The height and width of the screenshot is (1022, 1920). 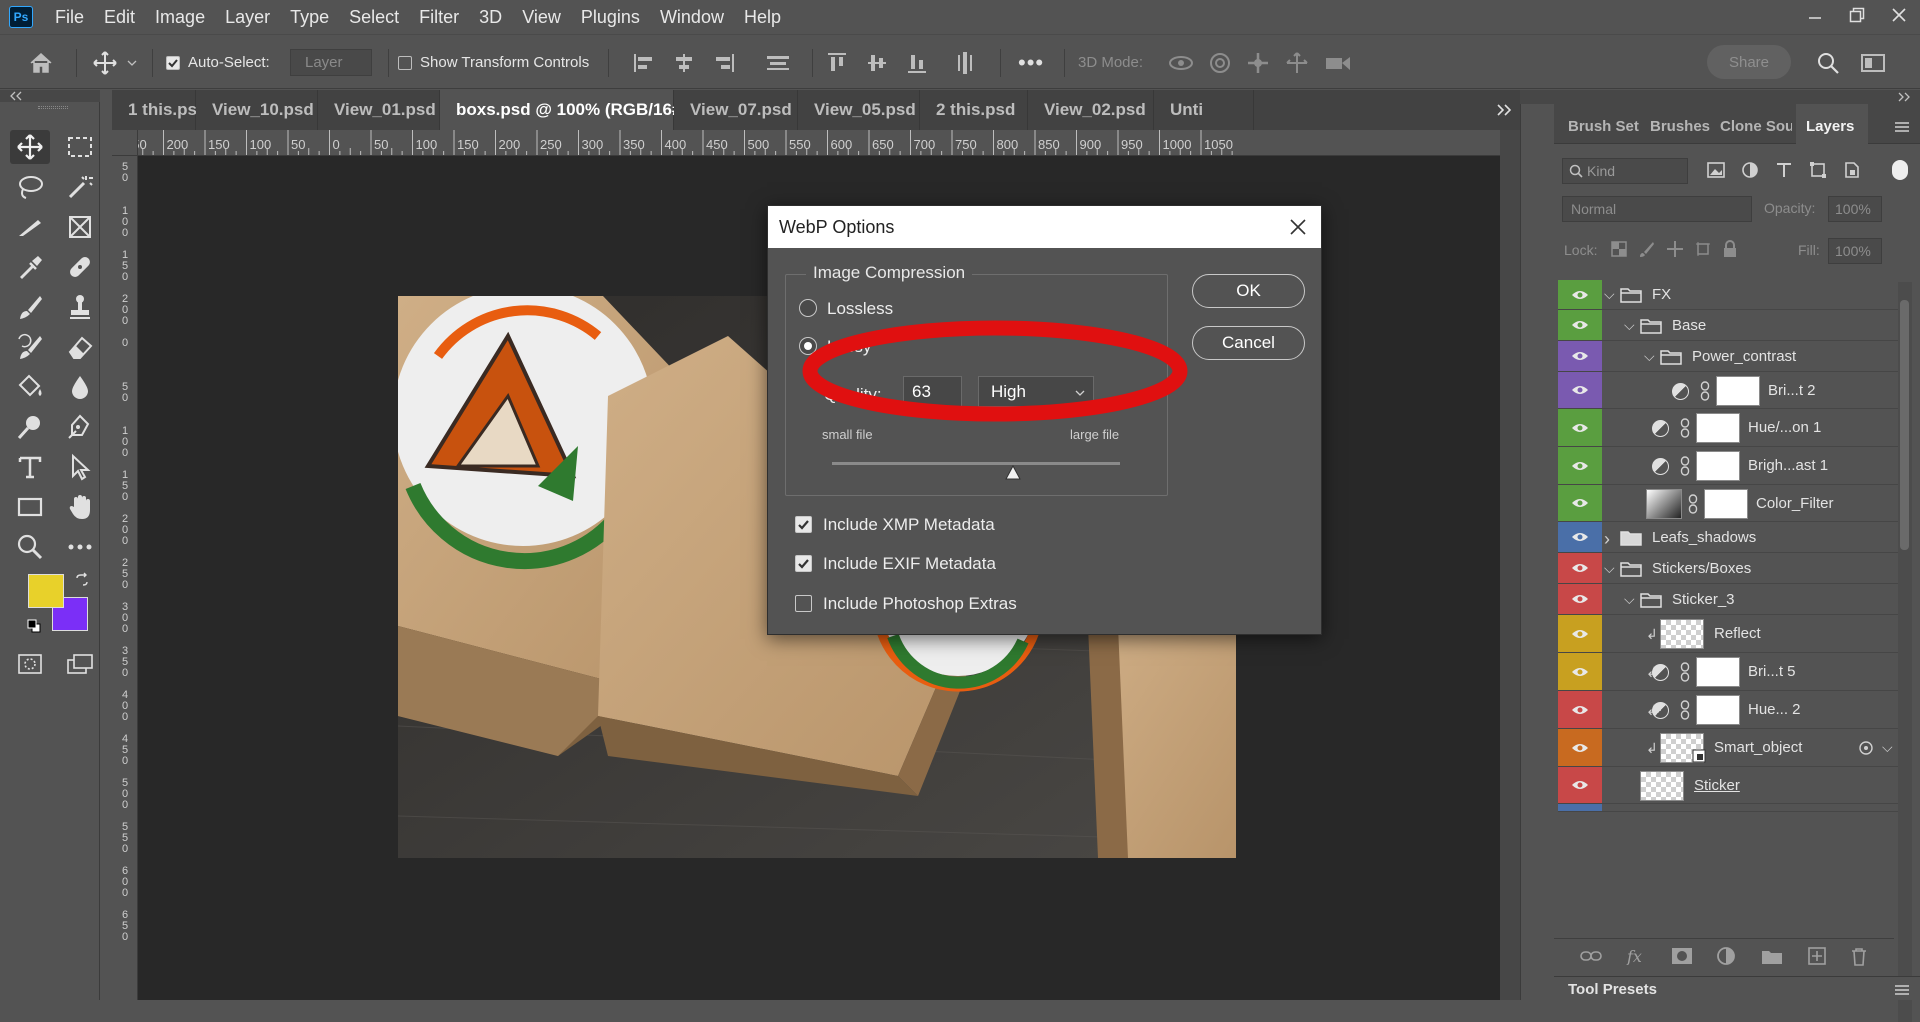 I want to click on eraser-tool, so click(x=80, y=347).